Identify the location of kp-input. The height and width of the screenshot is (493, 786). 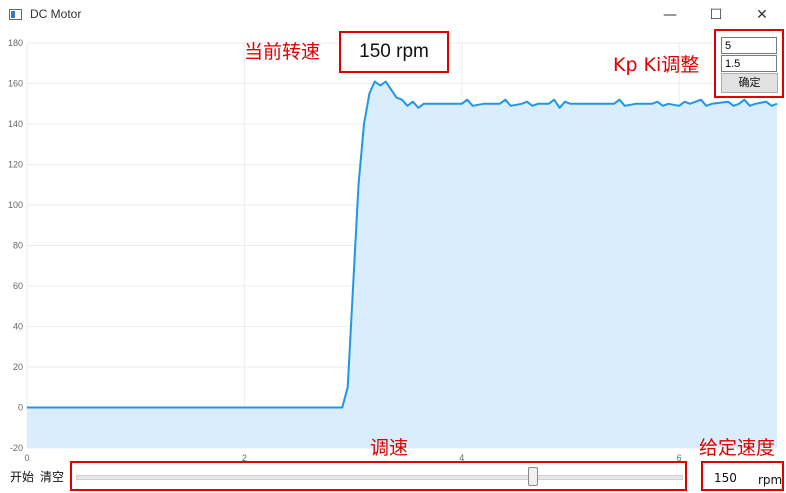
(749, 45).